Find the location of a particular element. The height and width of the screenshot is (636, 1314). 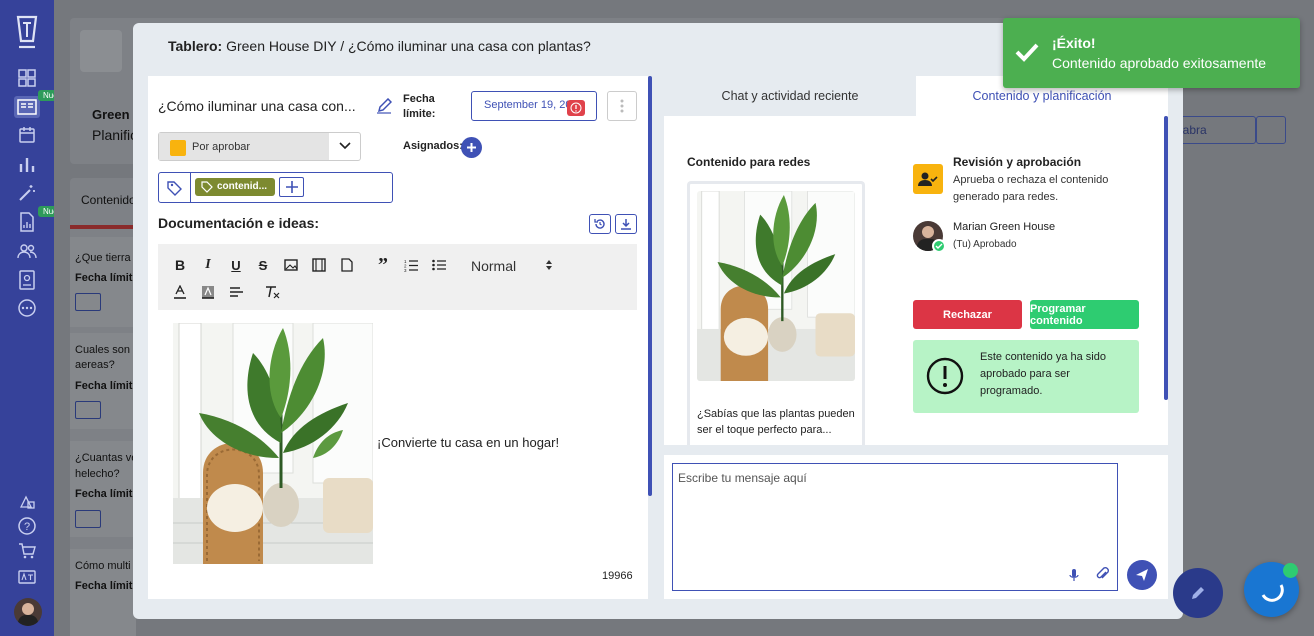

board-icon is located at coordinates (27, 107).